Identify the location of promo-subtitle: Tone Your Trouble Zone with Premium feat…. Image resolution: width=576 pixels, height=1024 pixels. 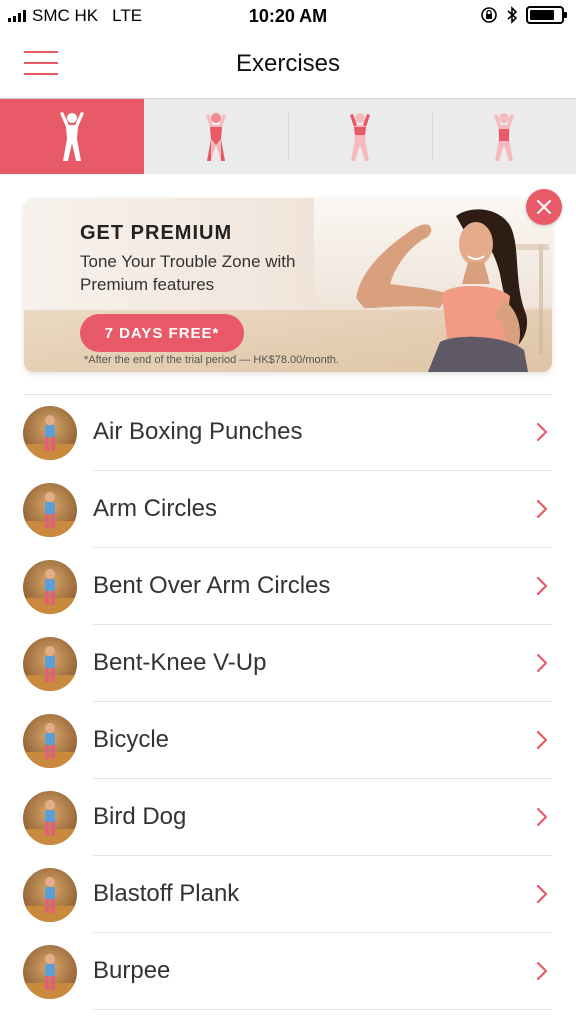
(188, 273).